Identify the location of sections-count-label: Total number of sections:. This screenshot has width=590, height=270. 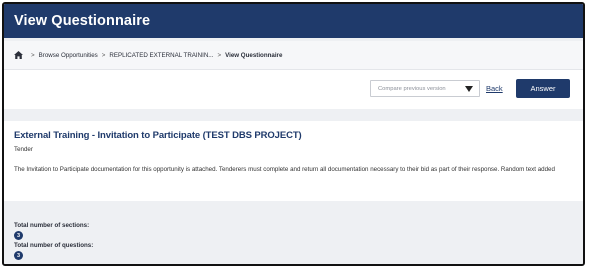
(52, 225).